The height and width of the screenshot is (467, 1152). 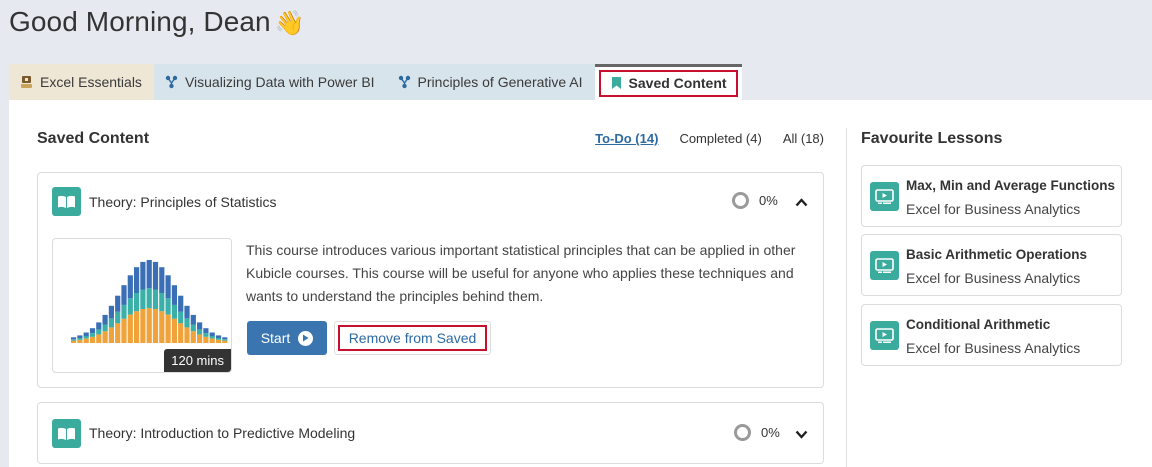 I want to click on favourite-lessons-title: Favourite Lessons, so click(x=932, y=138).